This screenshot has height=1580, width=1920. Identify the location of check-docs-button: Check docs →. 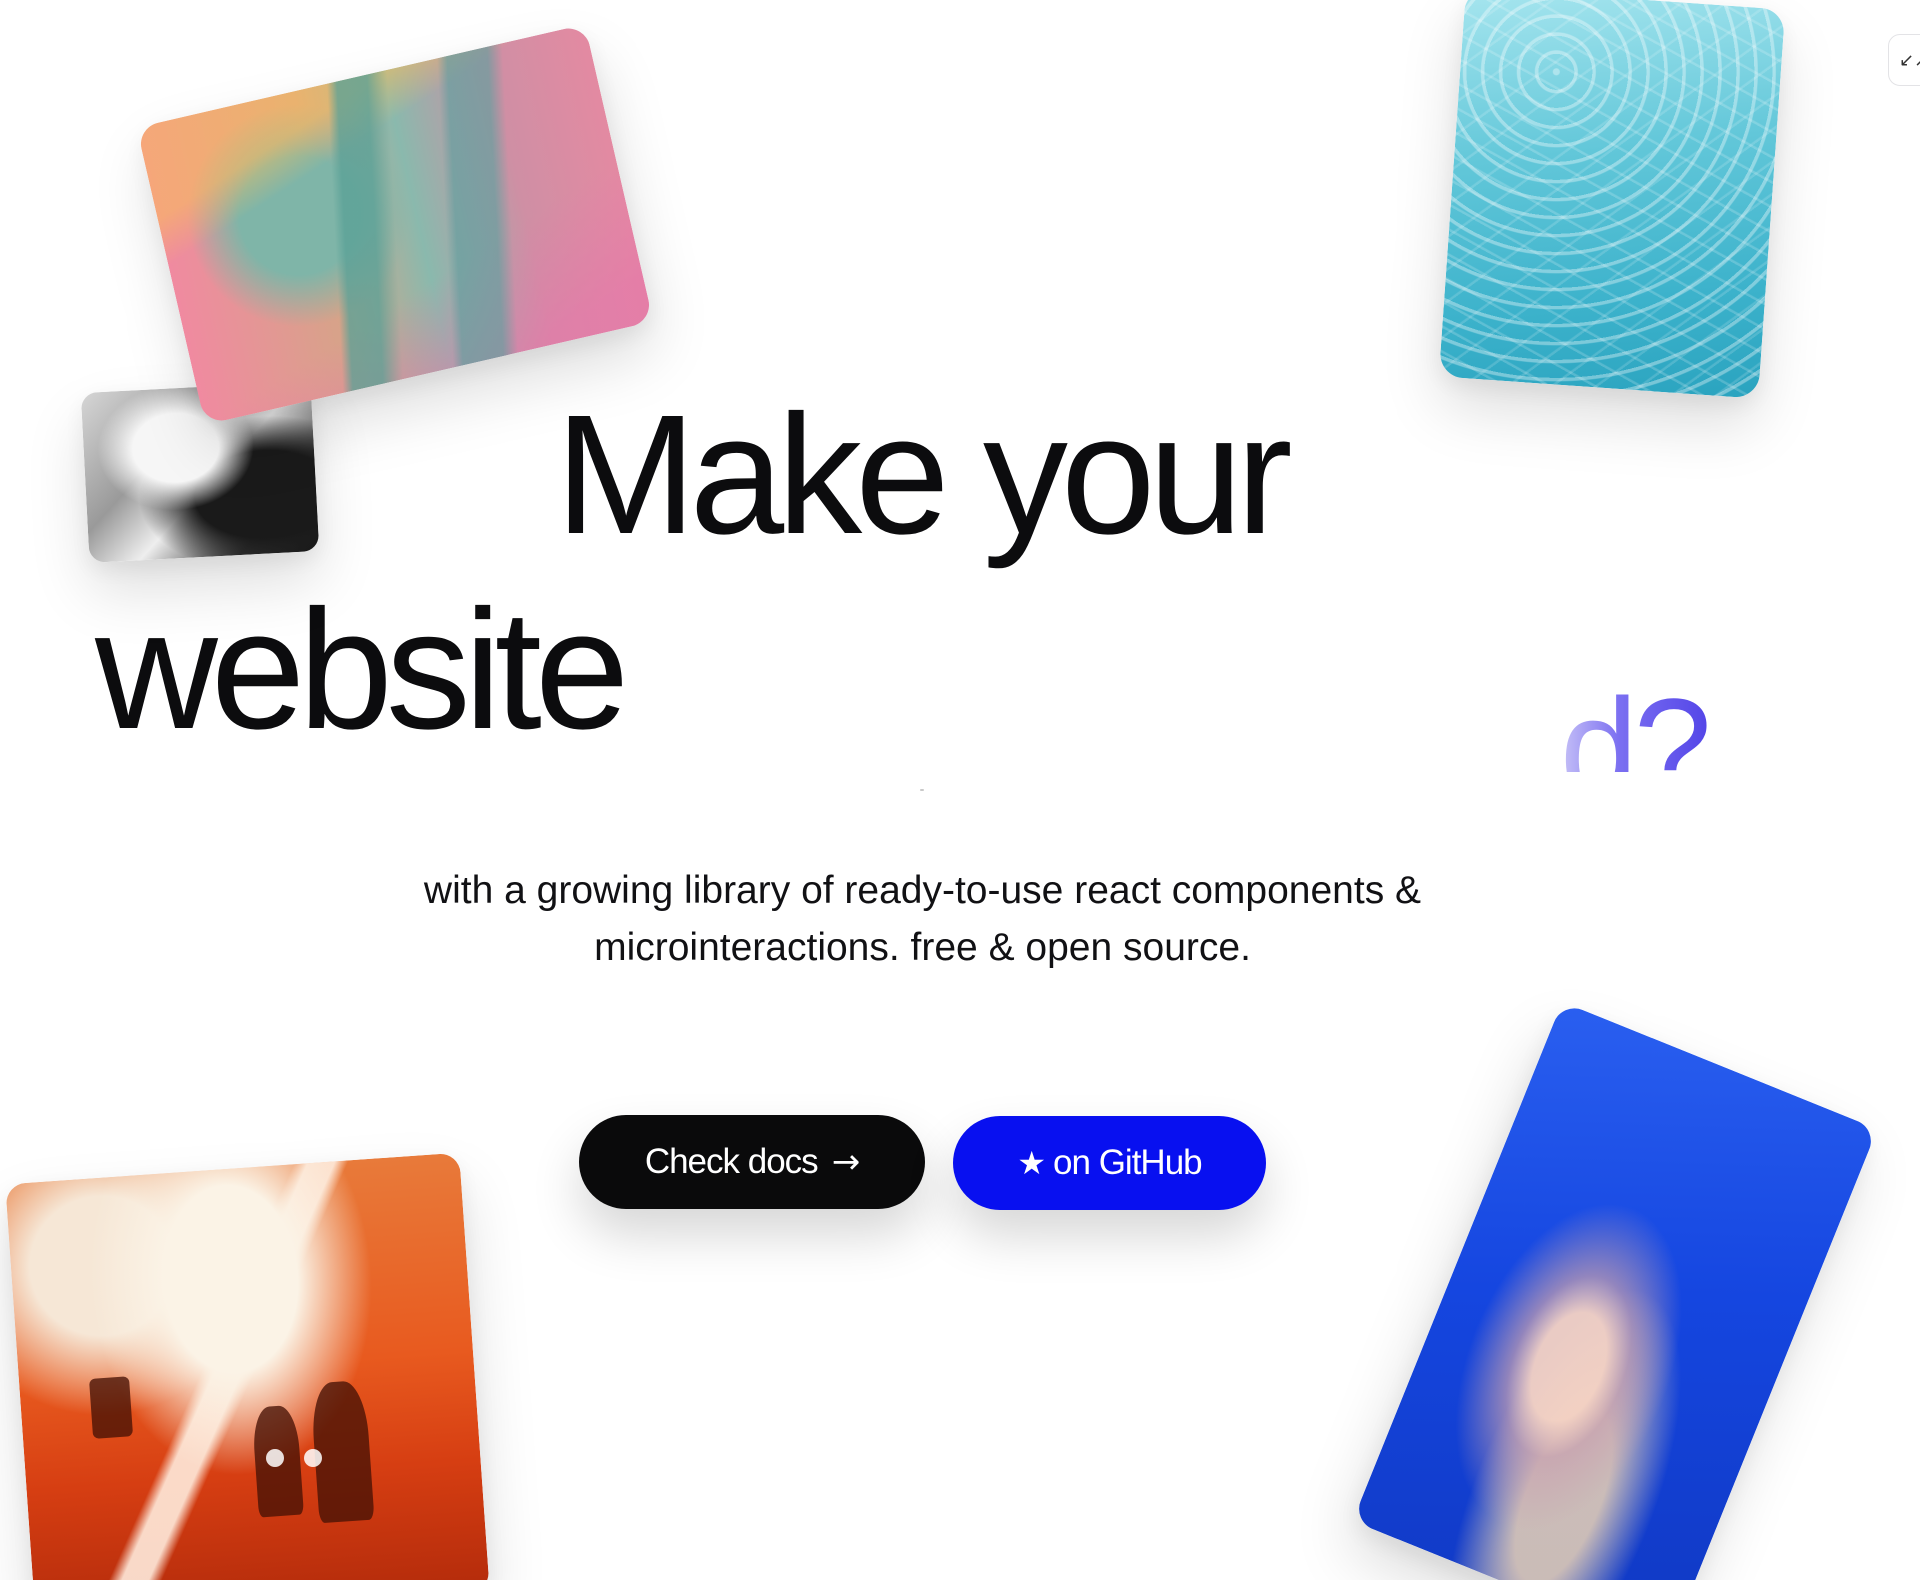
(752, 1162).